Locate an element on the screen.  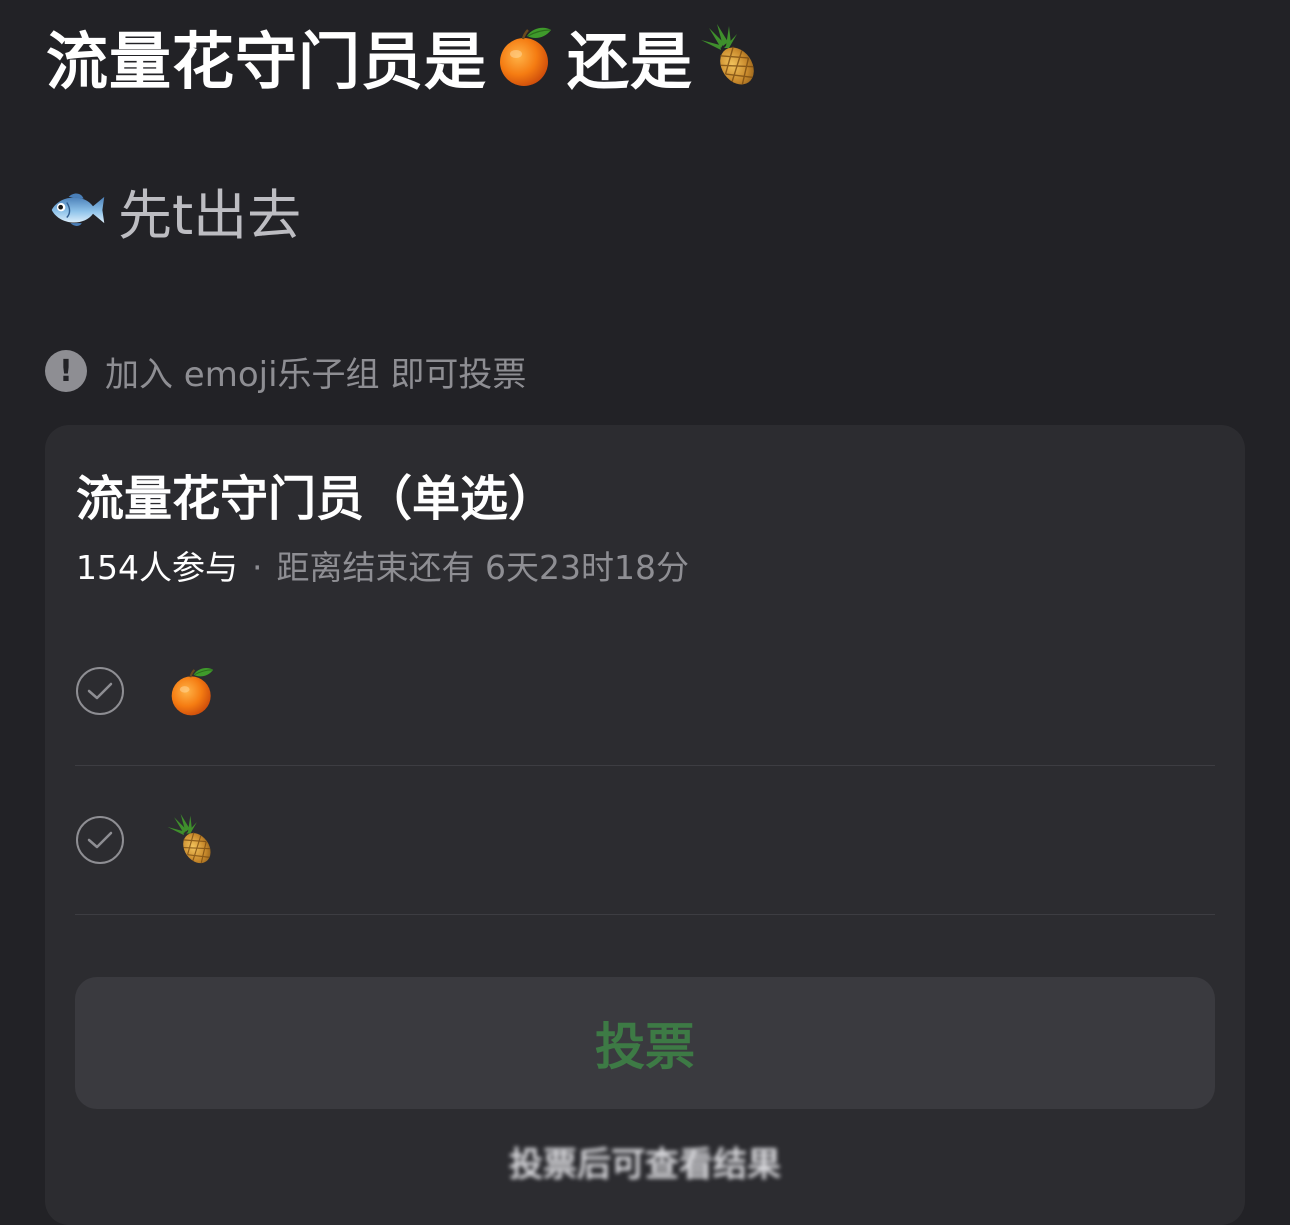
fish-icon is located at coordinates (78, 210).